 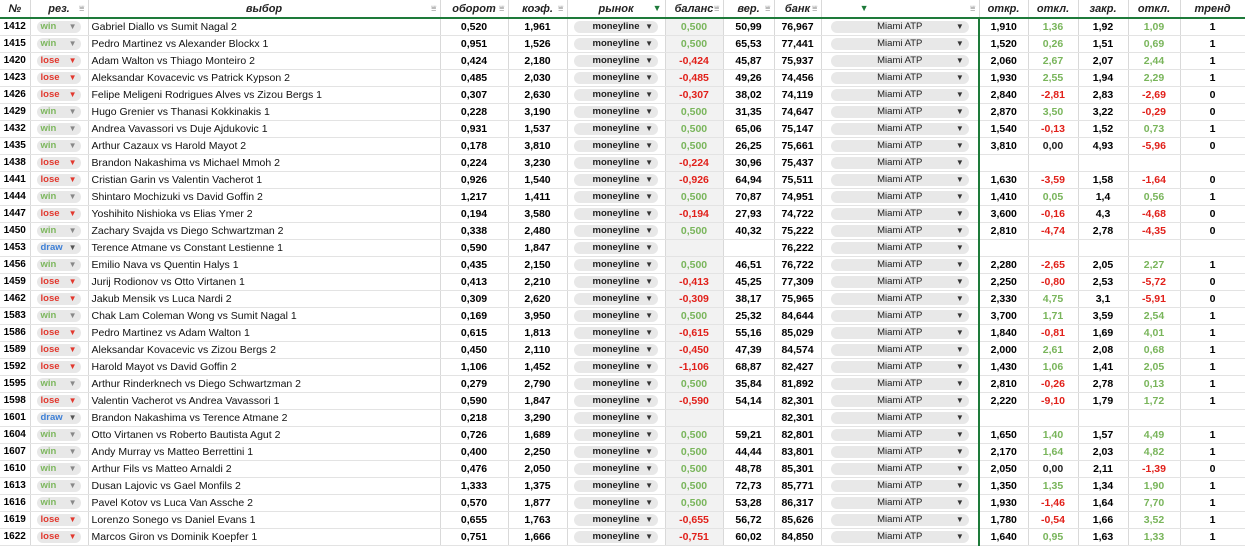 I want to click on col-selection-header: выбор ⩸, so click(x=264, y=9).